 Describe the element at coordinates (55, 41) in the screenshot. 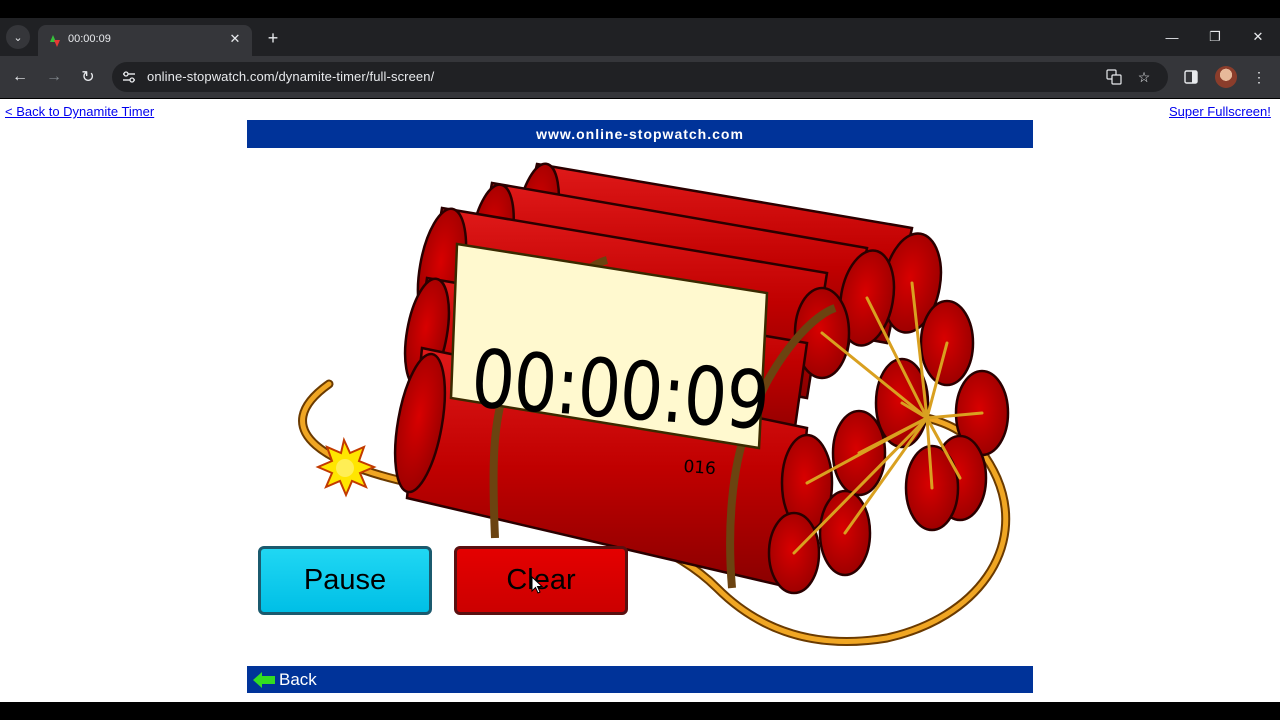

I see `stopwatch-favicon-icon` at that location.